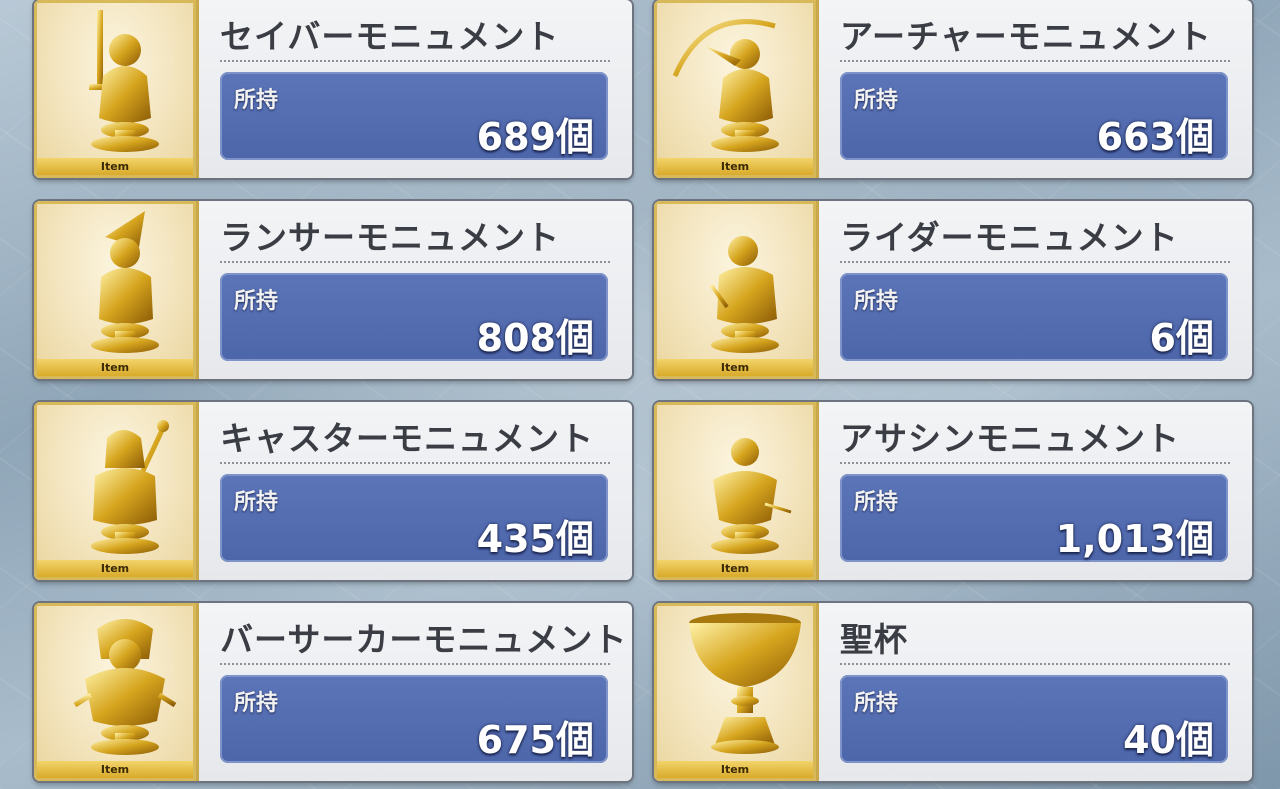  Describe the element at coordinates (1026, 36) in the screenshot. I see `item-name: アーチャーモニュメント` at that location.